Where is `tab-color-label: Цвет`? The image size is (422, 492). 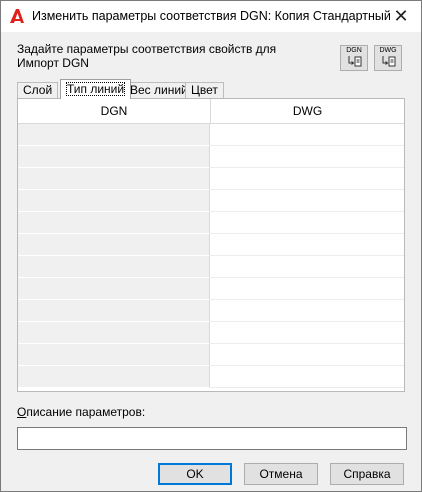
tab-color-label: Цвет is located at coordinates (204, 90).